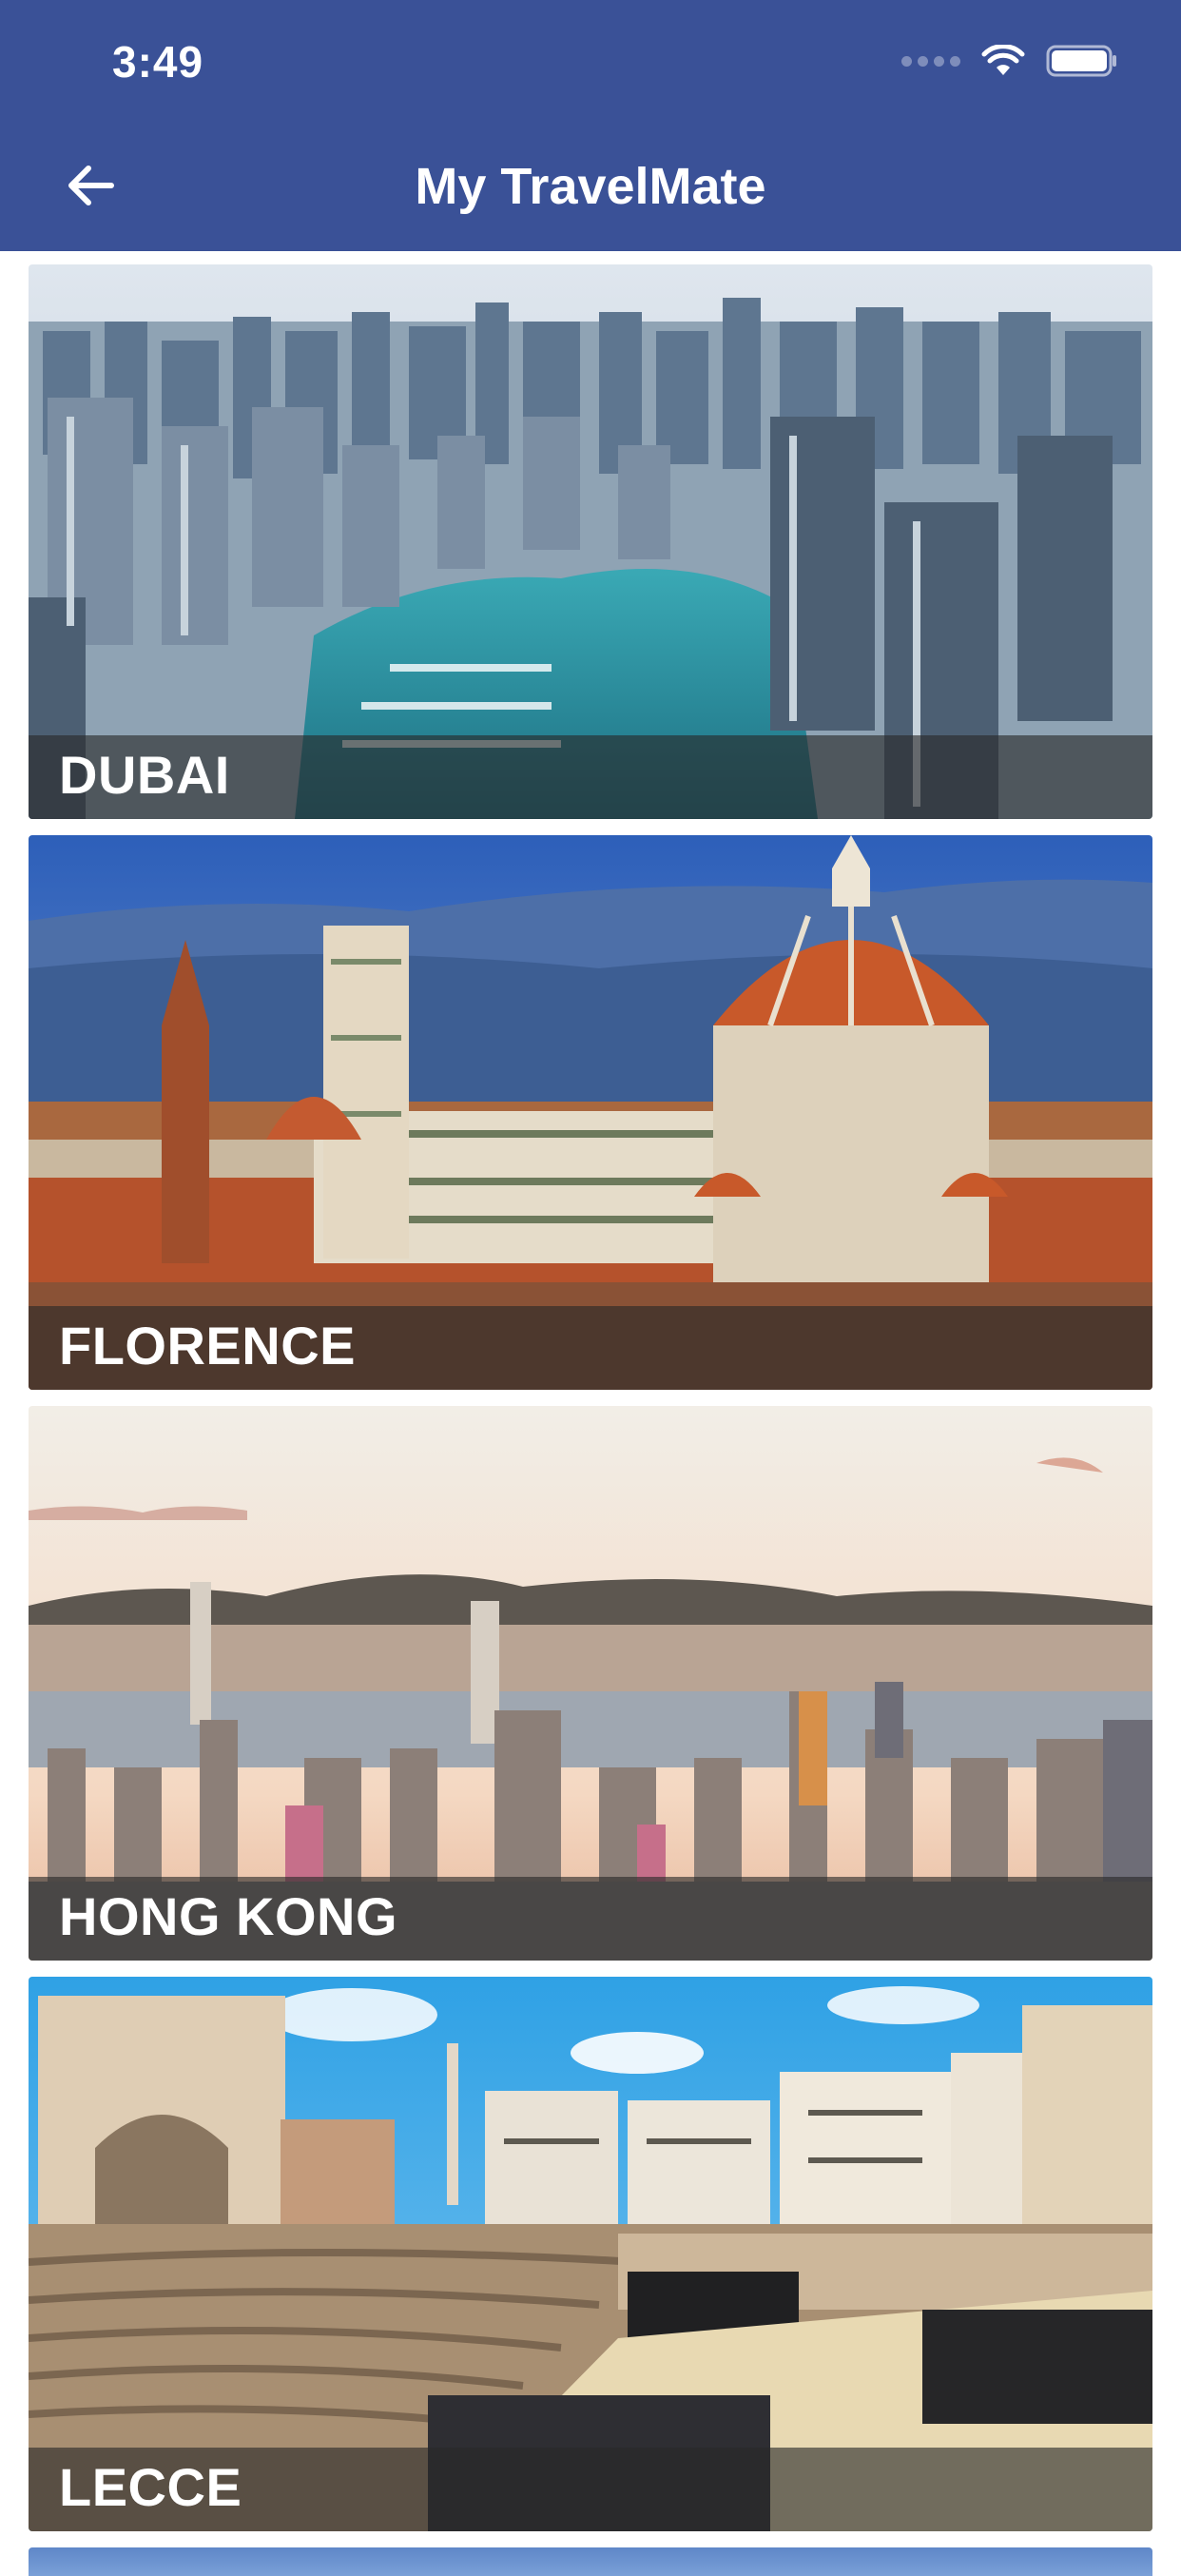 The height and width of the screenshot is (2576, 1181). Describe the element at coordinates (207, 1346) in the screenshot. I see `destination-name: FLORENCE` at that location.